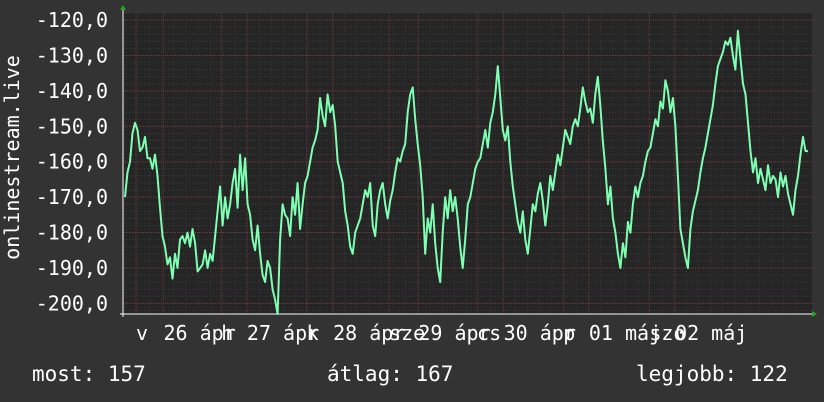  What do you see at coordinates (72, 233) in the screenshot?
I see `y-tick-label: -180,0` at bounding box center [72, 233].